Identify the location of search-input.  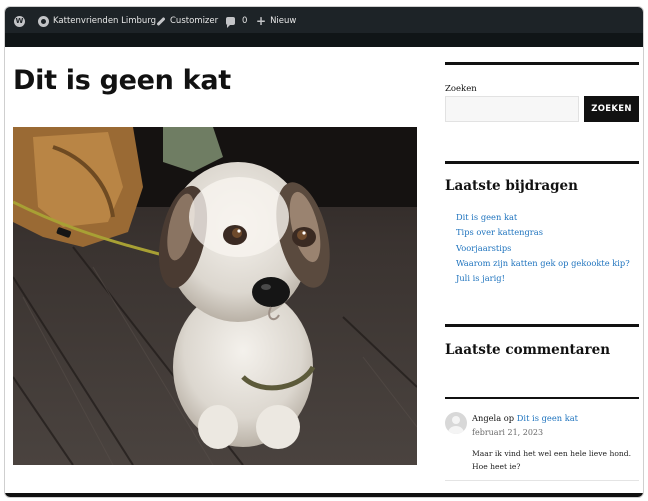
(512, 109).